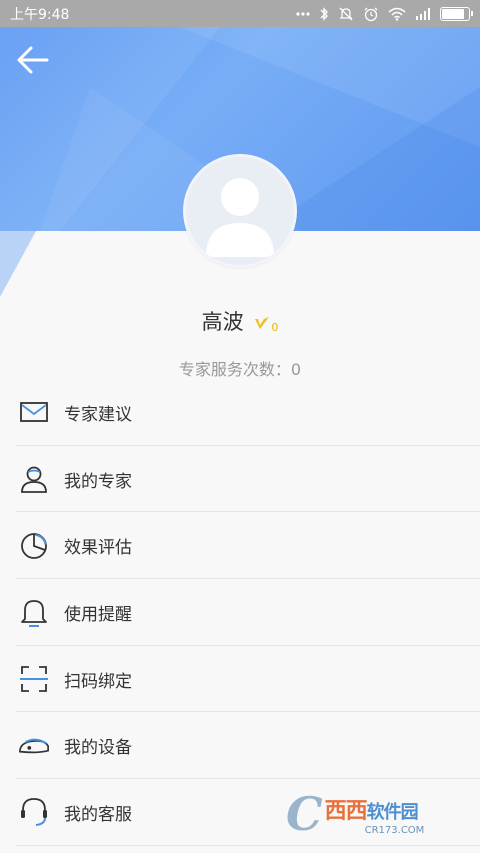  Describe the element at coordinates (34, 412) in the screenshot. I see `mail-icon` at that location.